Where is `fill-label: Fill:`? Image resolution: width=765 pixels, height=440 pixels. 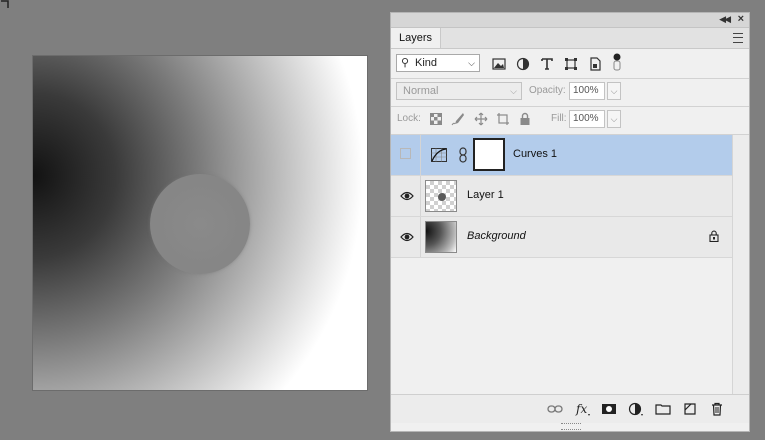 fill-label: Fill: is located at coordinates (559, 118).